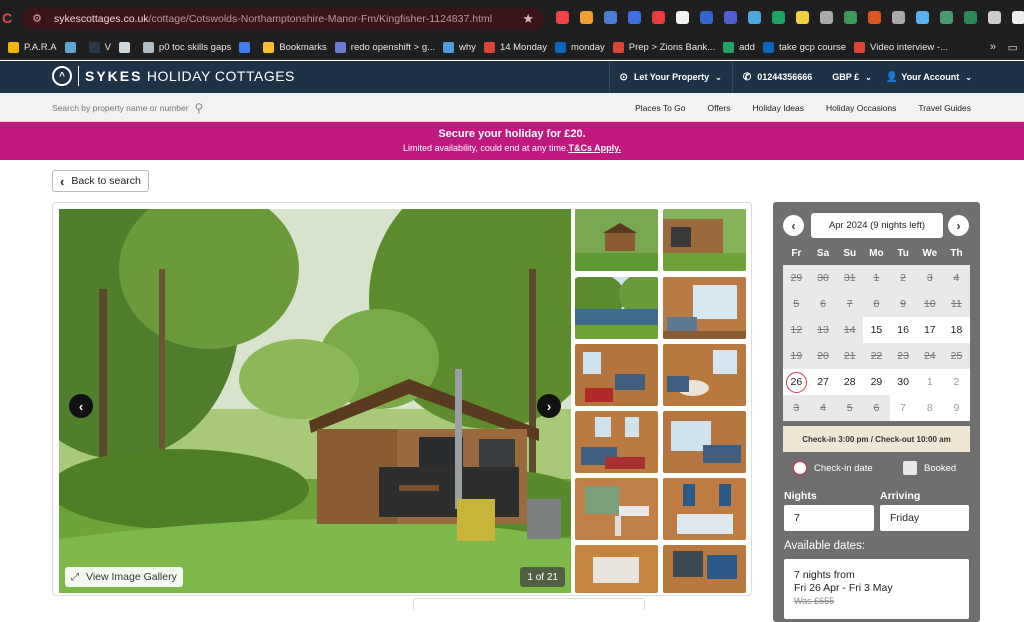  I want to click on nav-link: Travel Guides, so click(944, 108).